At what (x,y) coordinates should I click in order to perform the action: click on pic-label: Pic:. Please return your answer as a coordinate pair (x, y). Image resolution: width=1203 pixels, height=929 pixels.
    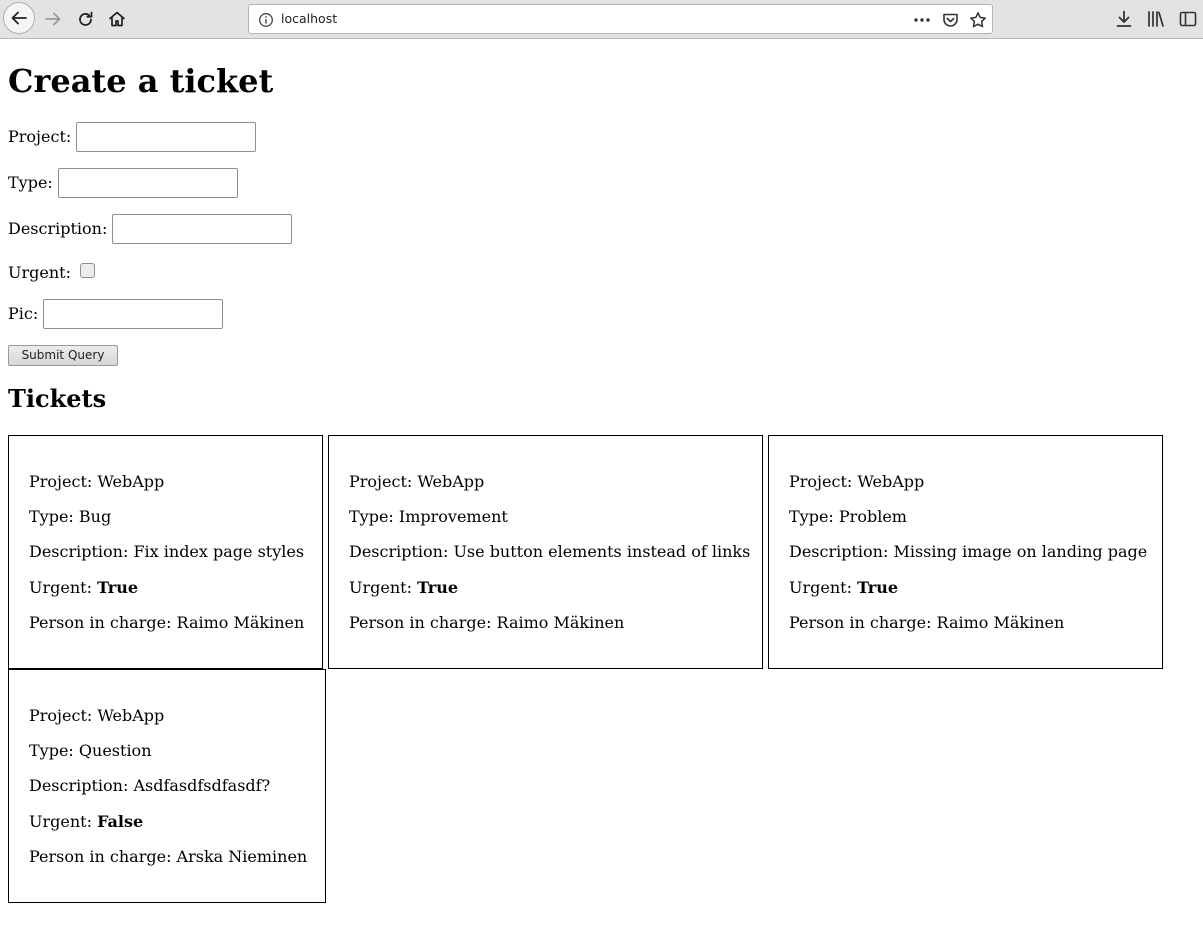
    Looking at the image, I should click on (23, 313).